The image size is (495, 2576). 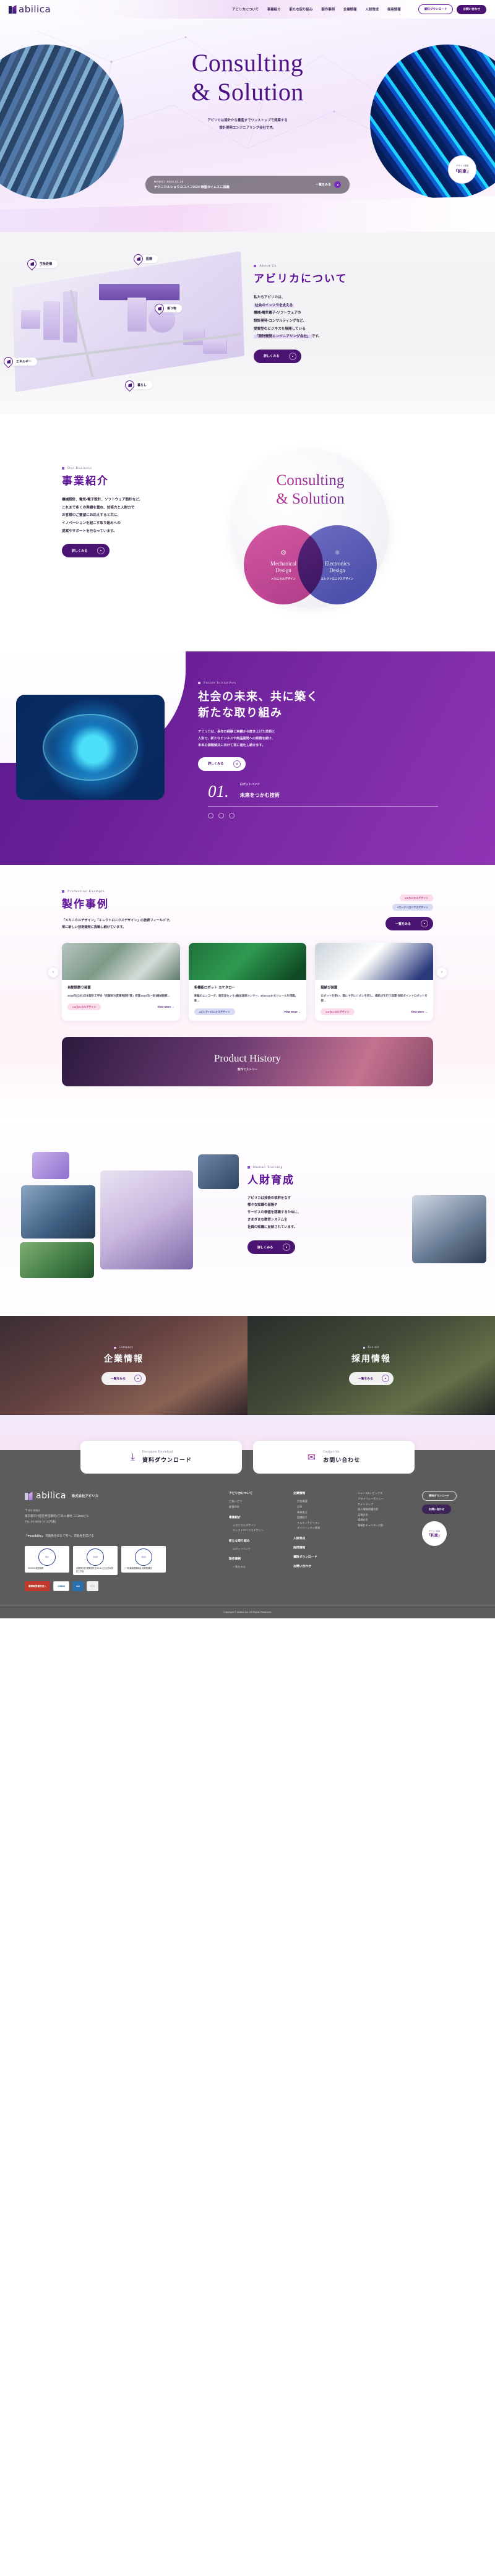 What do you see at coordinates (253, 1549) in the screenshot?
I see `footer-link: ロボットハンド` at bounding box center [253, 1549].